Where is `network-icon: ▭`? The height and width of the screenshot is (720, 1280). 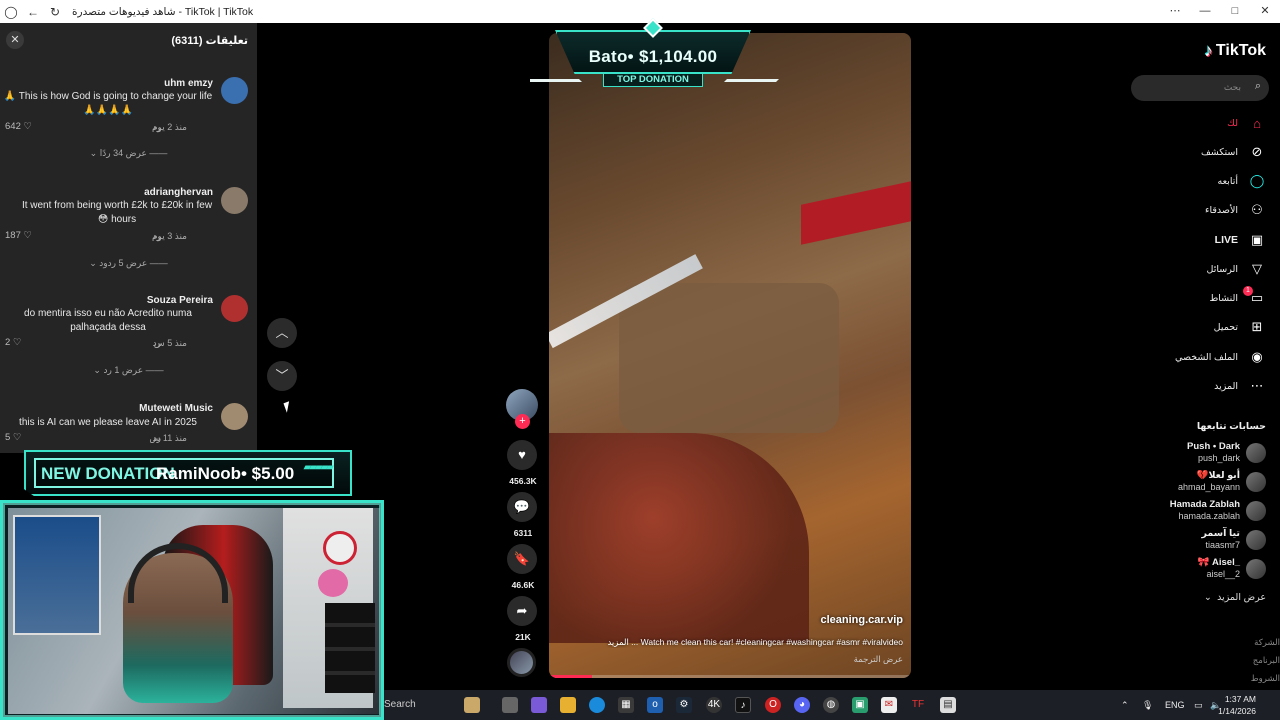
network-icon: ▭ is located at coordinates (1198, 705).